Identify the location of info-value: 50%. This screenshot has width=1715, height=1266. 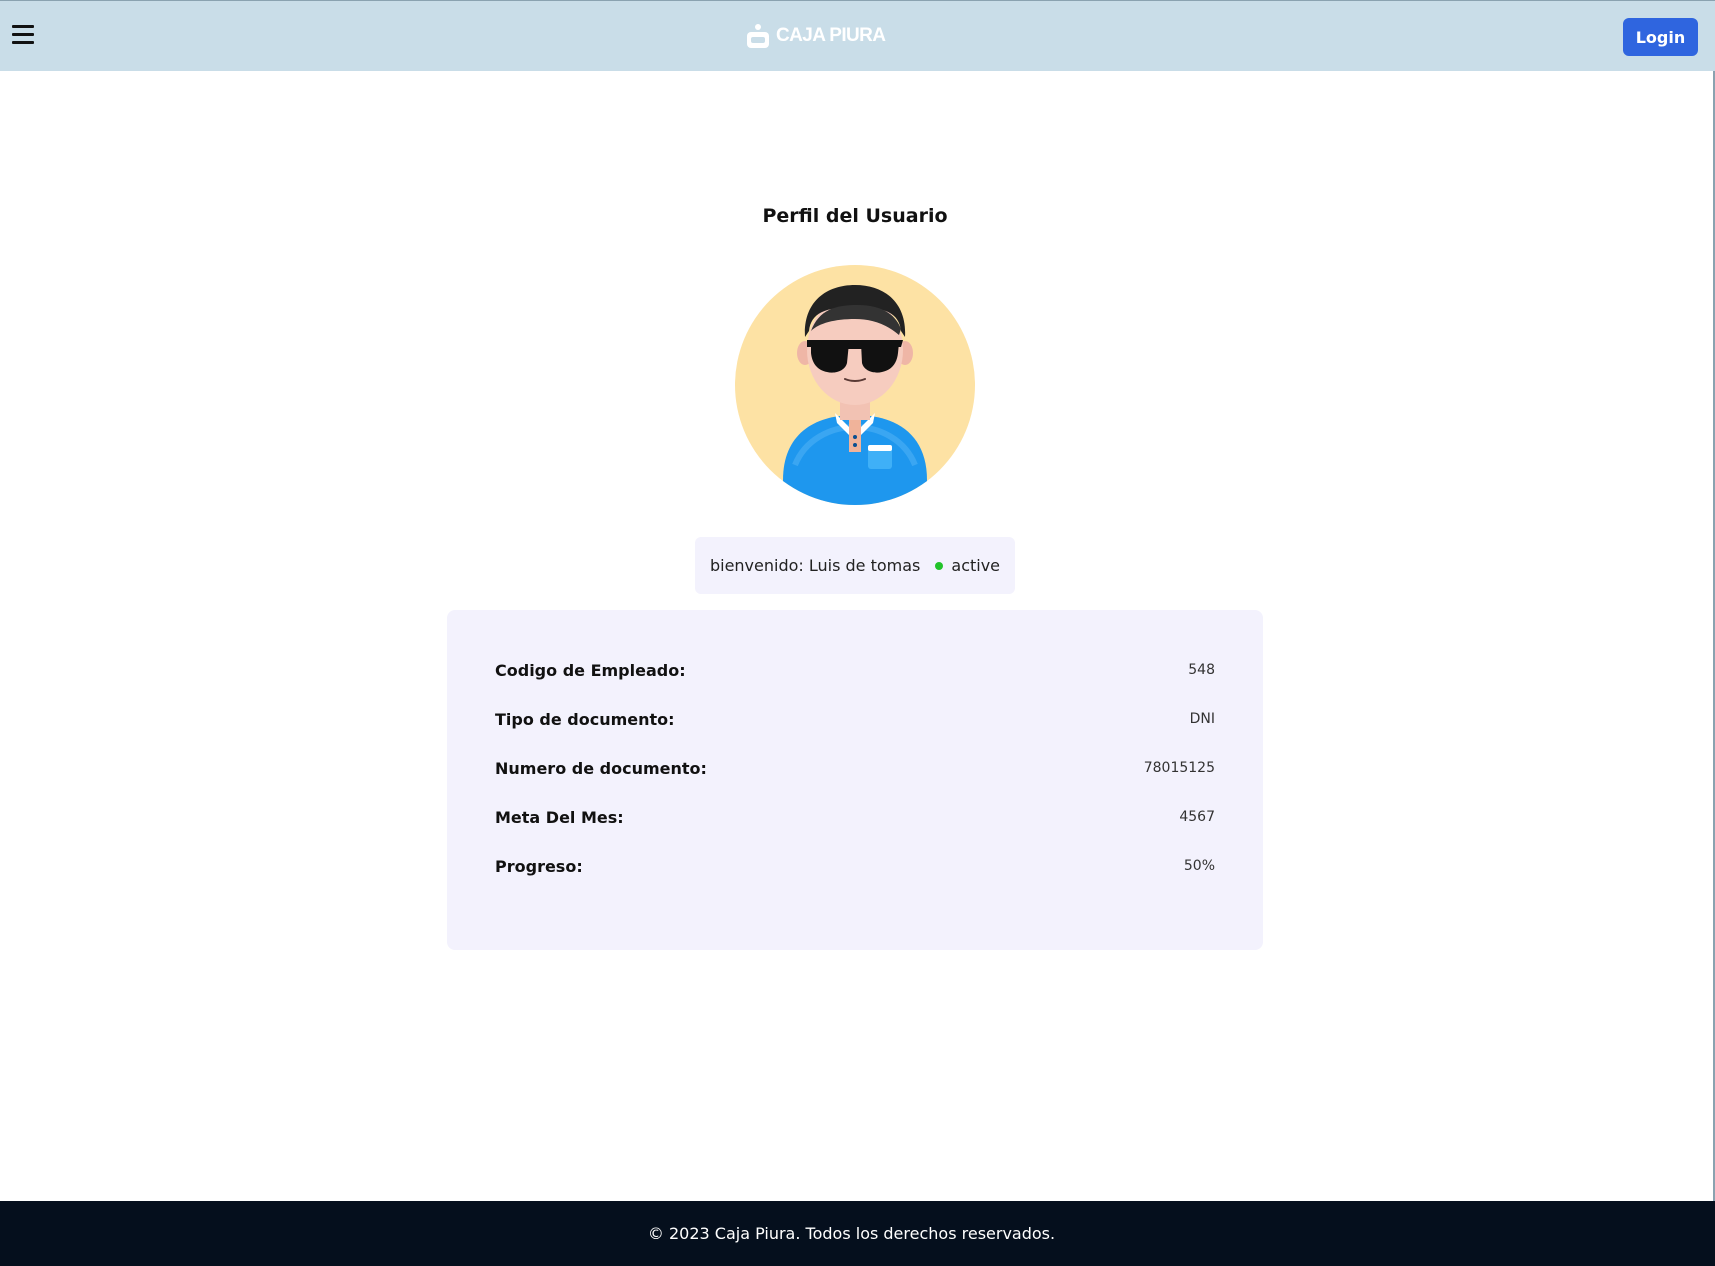
(1199, 866).